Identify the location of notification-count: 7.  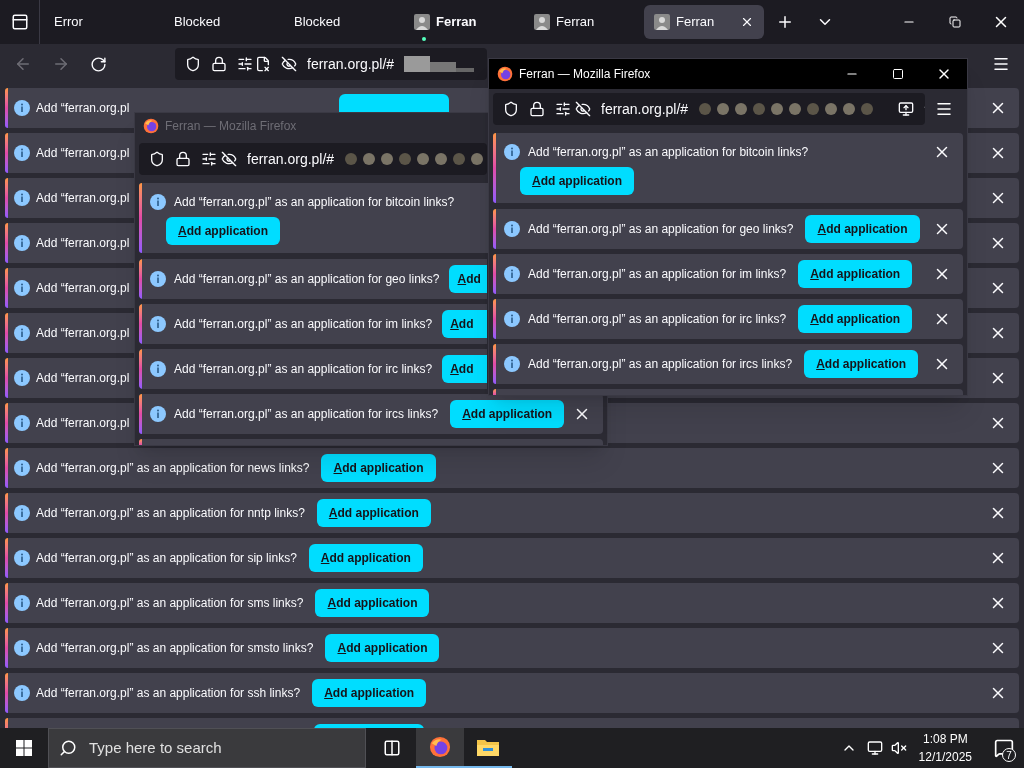
(1009, 755).